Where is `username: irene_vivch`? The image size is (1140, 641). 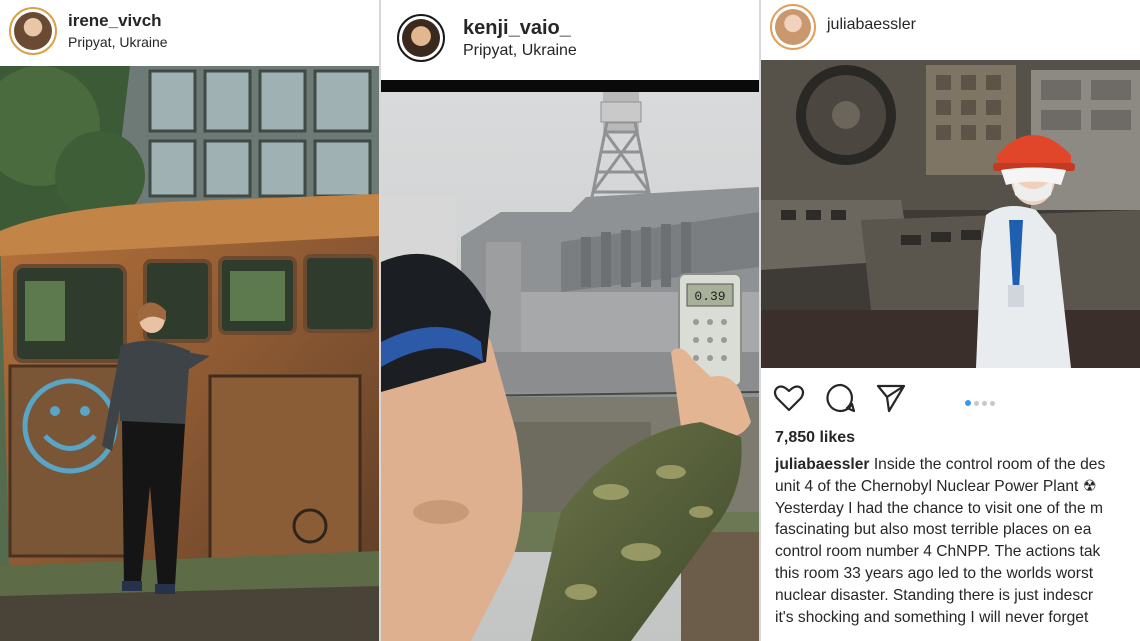
username: irene_vivch is located at coordinates (115, 21).